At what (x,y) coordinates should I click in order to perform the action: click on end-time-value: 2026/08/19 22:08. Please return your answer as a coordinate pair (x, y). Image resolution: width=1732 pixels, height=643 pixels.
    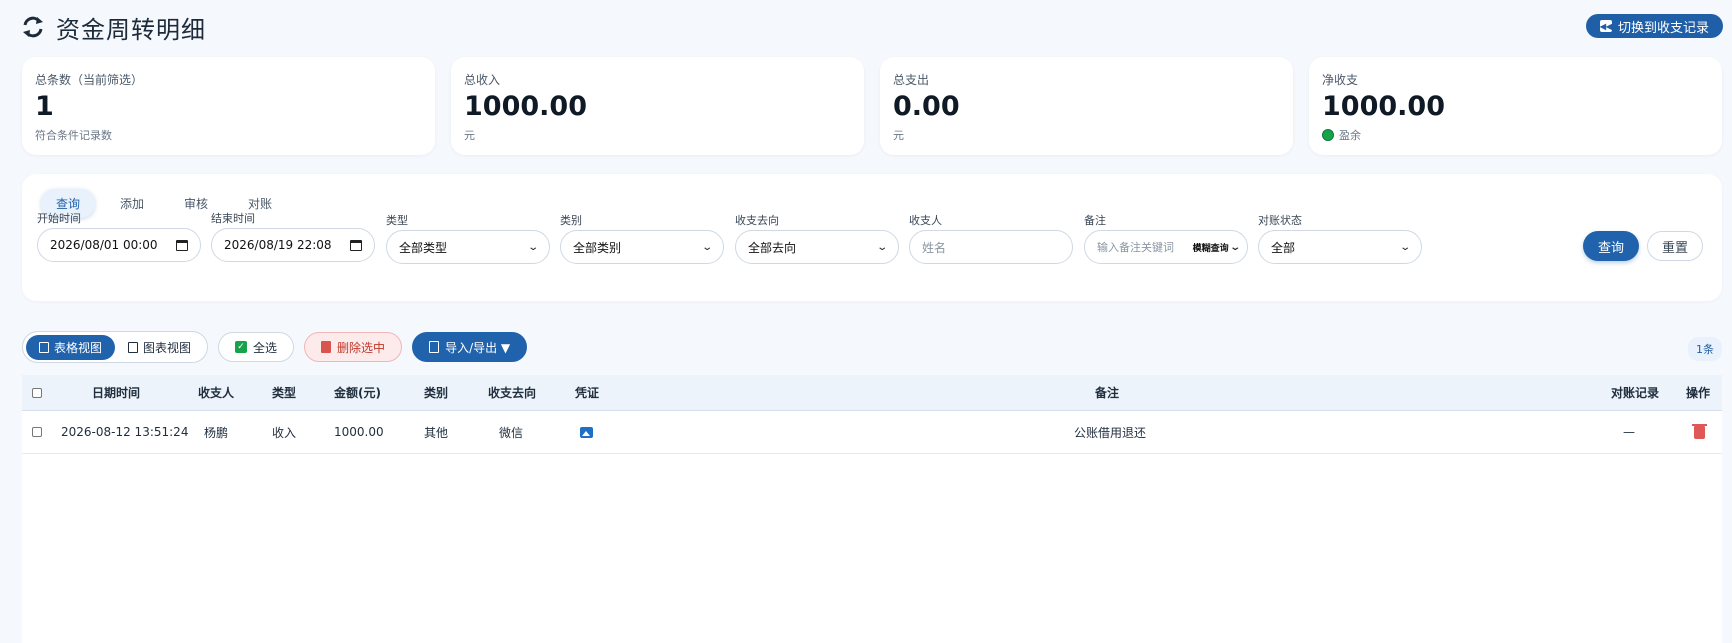
    Looking at the image, I should click on (278, 245).